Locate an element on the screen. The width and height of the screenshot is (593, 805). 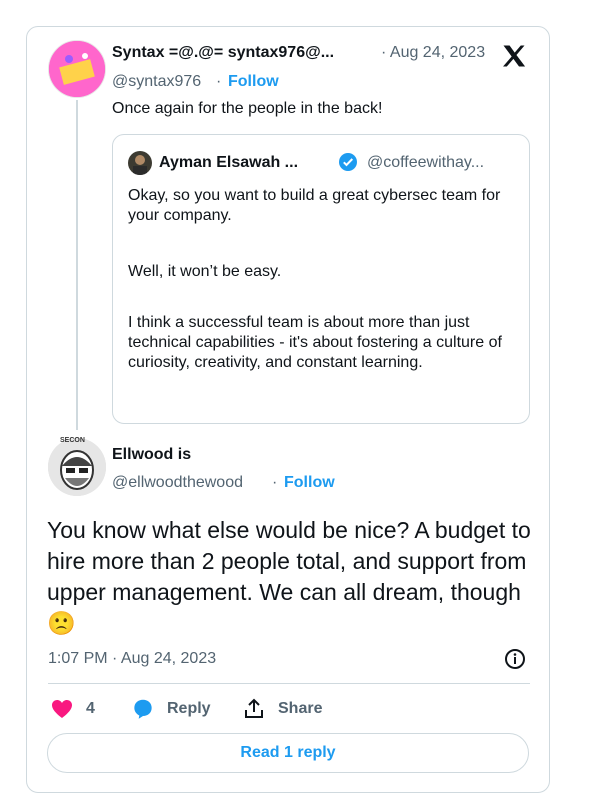
reply-label: Reply is located at coordinates (189, 708).